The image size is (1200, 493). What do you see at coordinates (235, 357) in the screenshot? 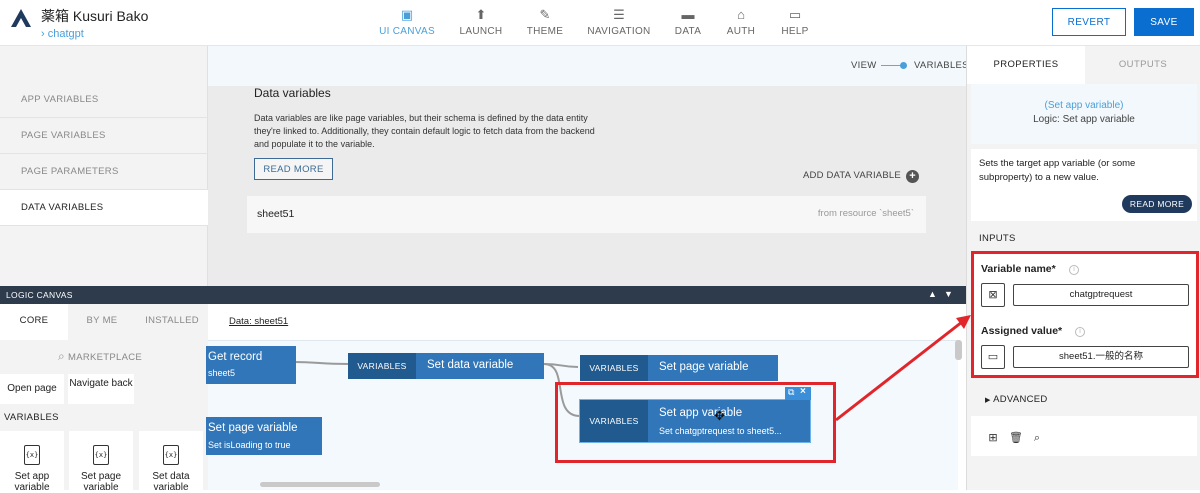
I see `node-title: Get record` at bounding box center [235, 357].